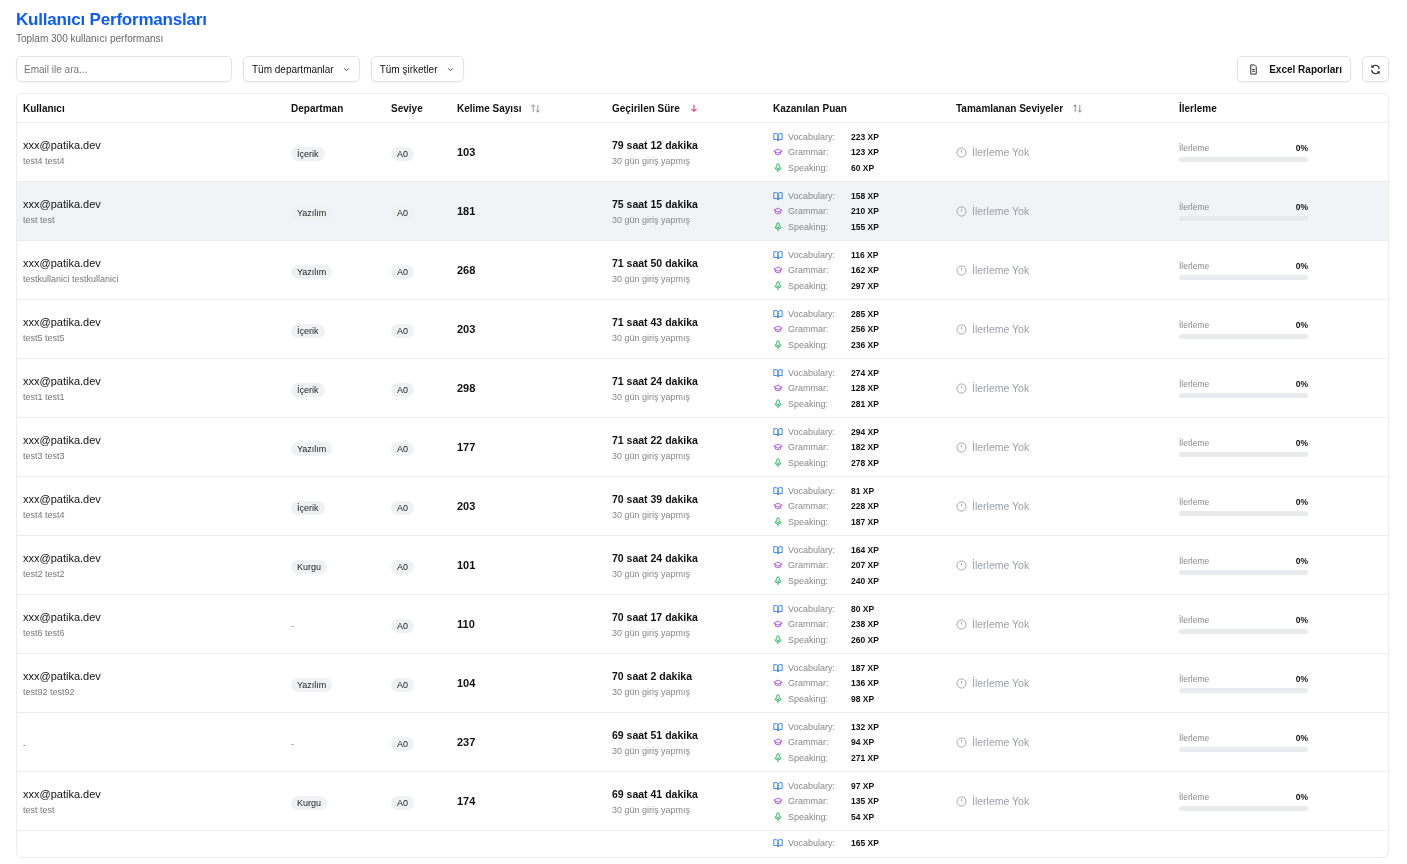 This screenshot has height=864, width=1407. Describe the element at coordinates (292, 626) in the screenshot. I see `department-tag: -` at that location.